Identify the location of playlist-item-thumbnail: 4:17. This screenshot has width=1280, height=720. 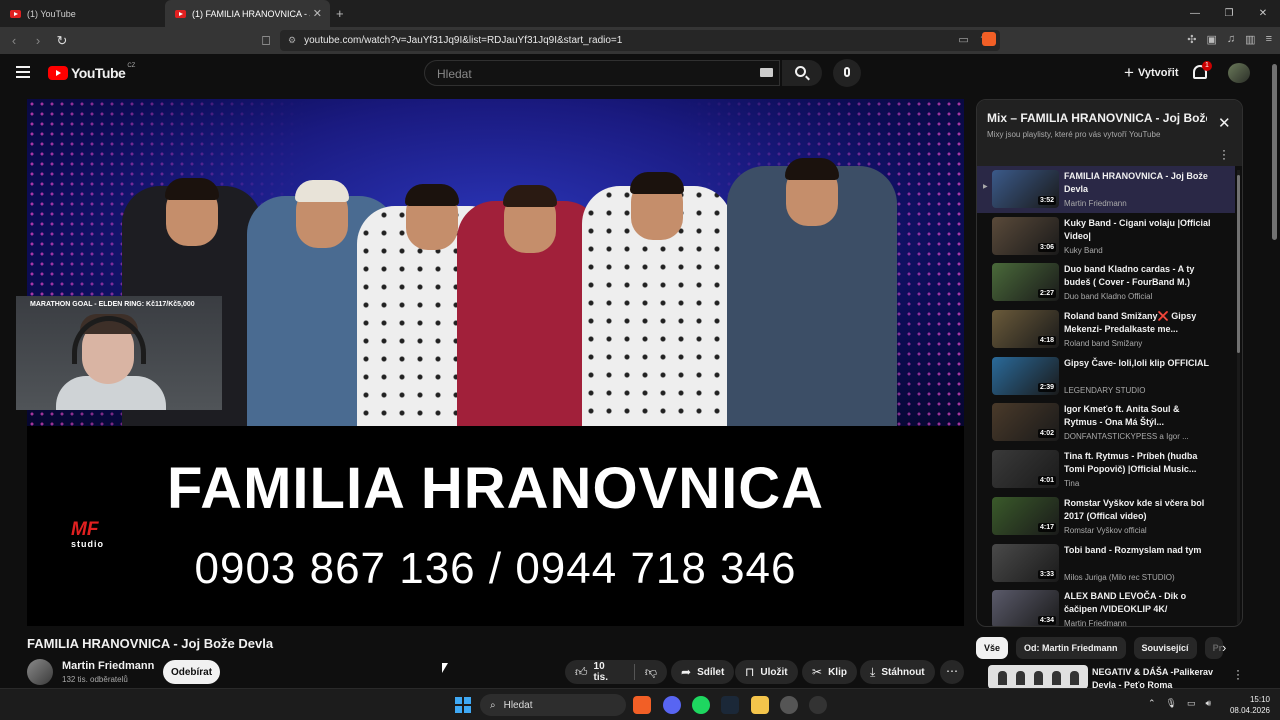
(1025, 515).